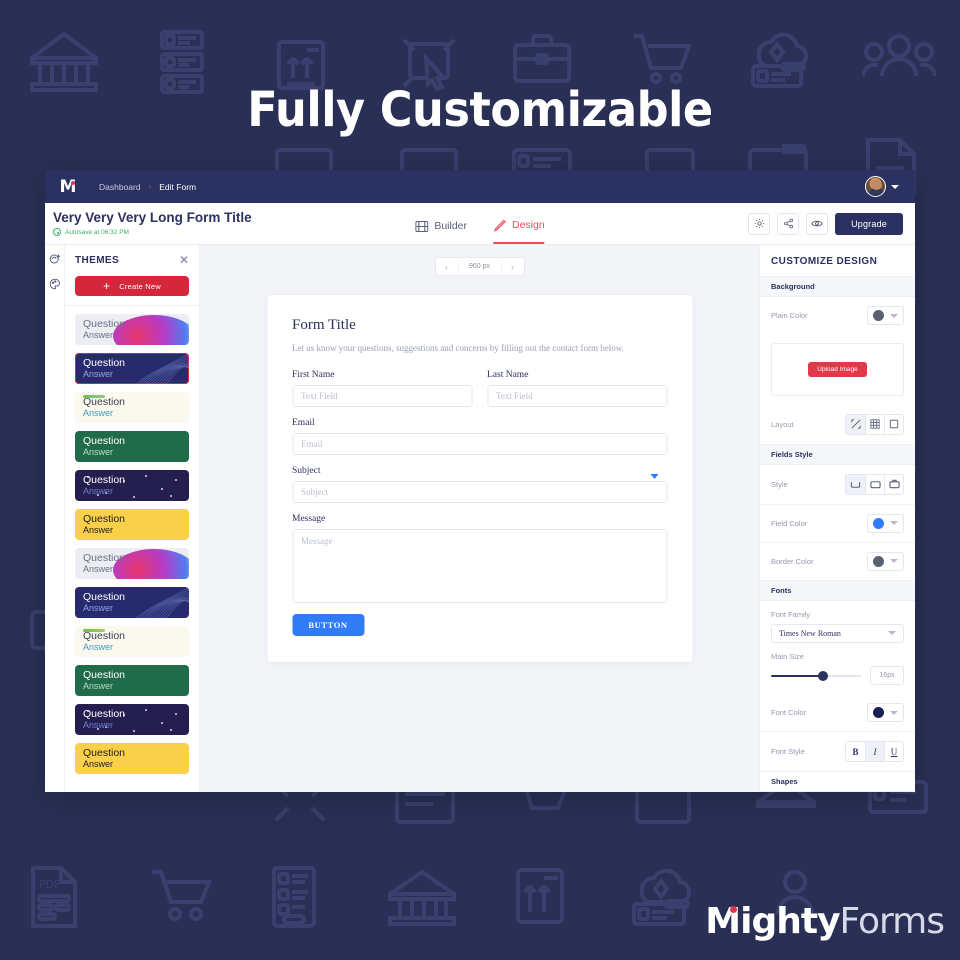 This screenshot has width=960, height=960. What do you see at coordinates (789, 315) in the screenshot?
I see `plain-color-label: Plain Color` at bounding box center [789, 315].